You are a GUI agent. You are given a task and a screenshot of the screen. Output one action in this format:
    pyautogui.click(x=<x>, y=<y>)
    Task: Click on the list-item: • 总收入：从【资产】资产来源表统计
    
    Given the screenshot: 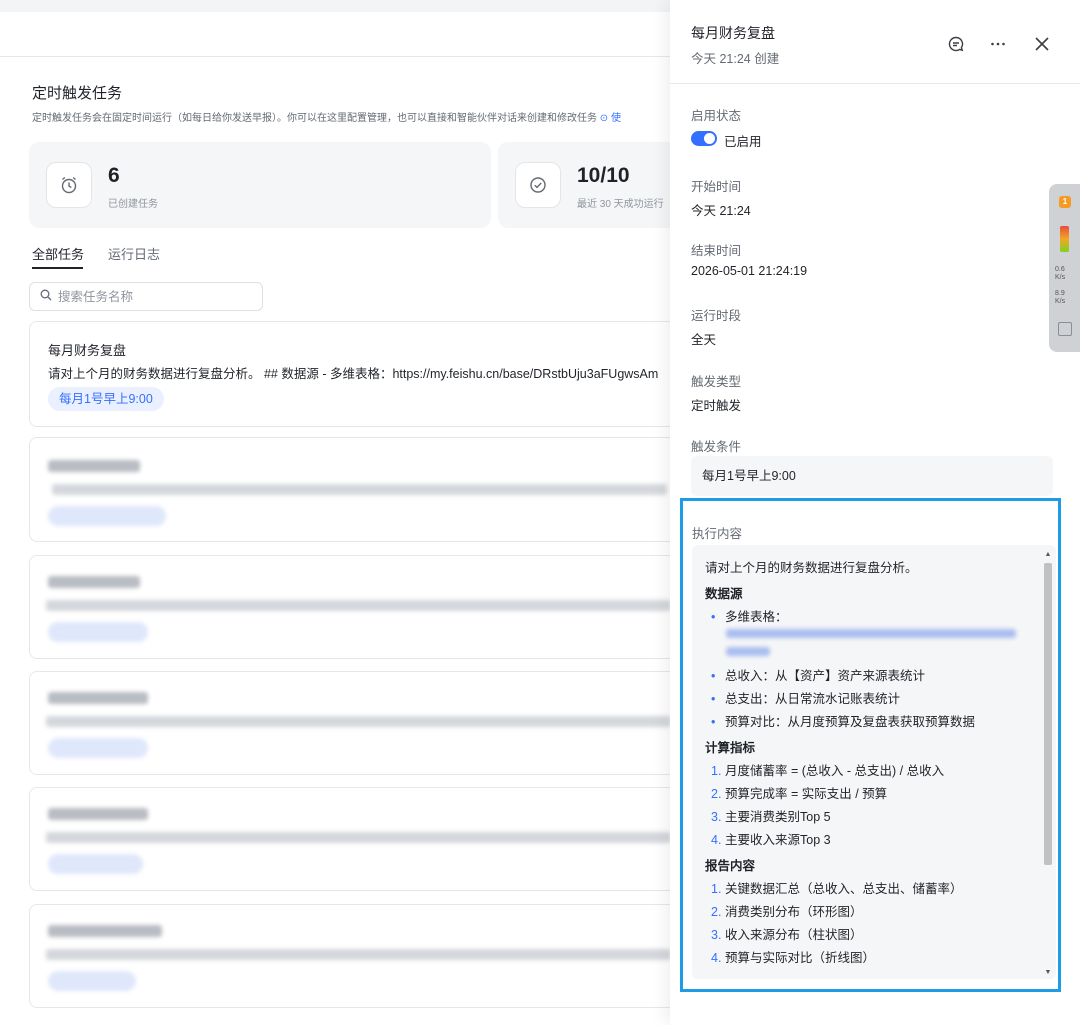 What is the action you would take?
    pyautogui.click(x=870, y=676)
    